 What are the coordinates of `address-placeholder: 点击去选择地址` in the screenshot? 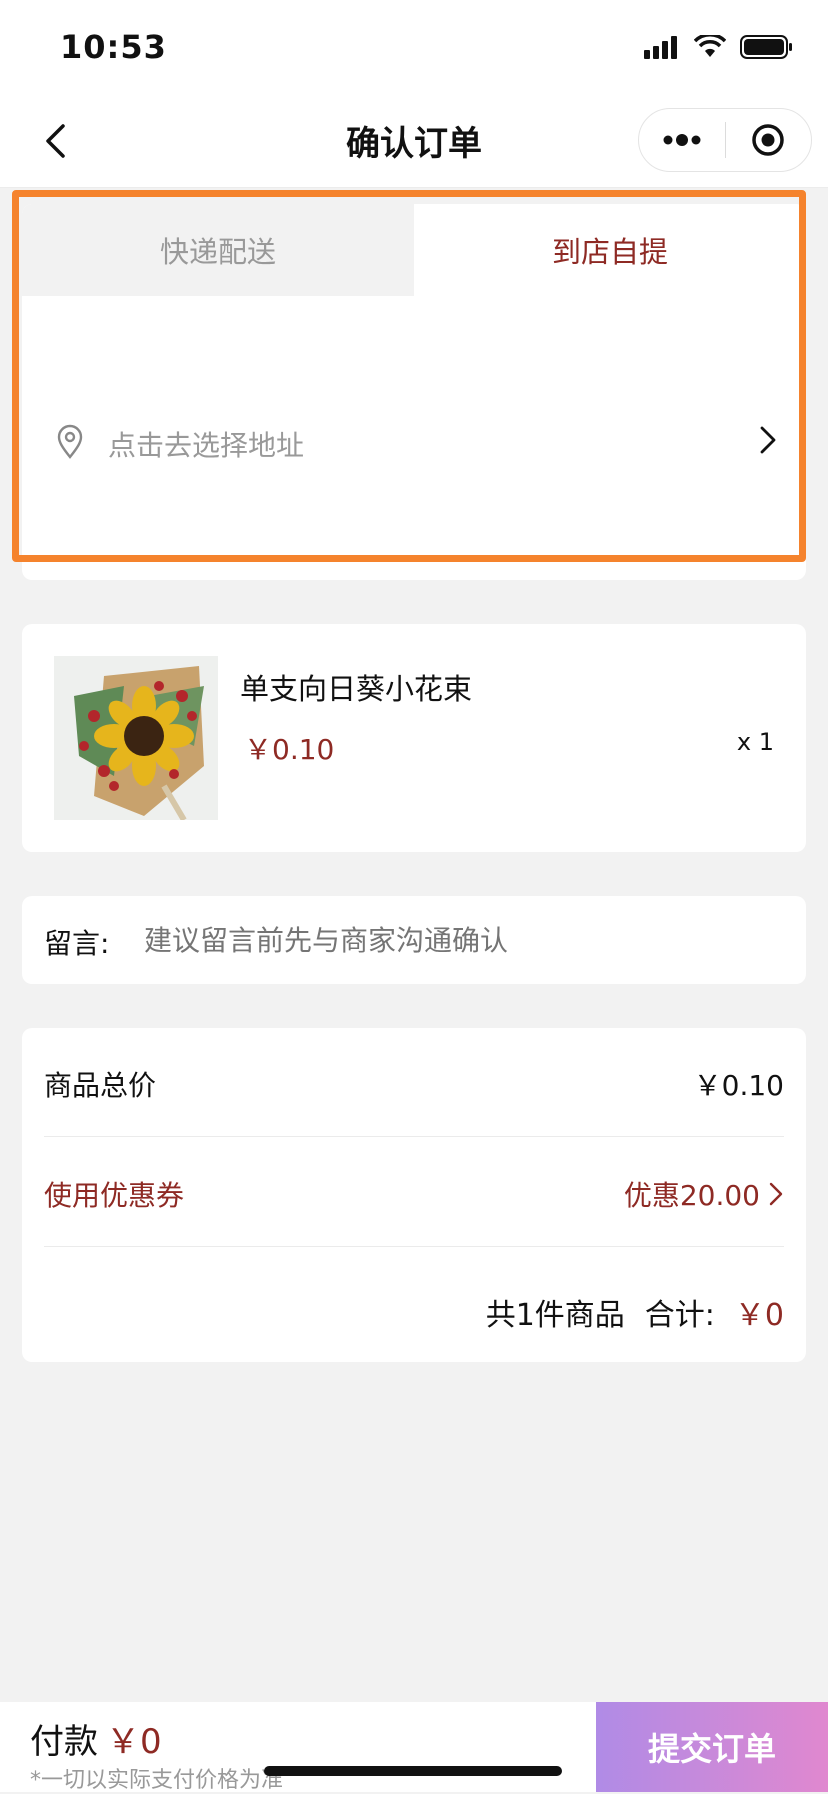 It's located at (206, 445).